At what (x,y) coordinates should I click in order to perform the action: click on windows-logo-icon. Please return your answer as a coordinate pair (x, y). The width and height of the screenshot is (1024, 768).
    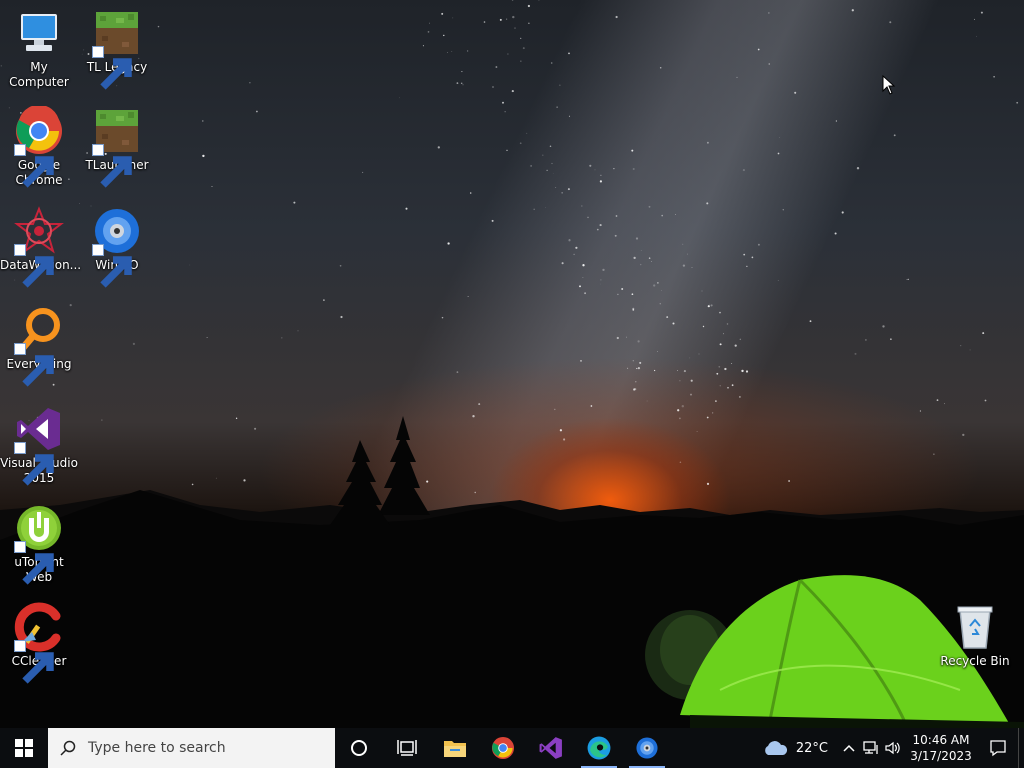
    Looking at the image, I should click on (24, 748).